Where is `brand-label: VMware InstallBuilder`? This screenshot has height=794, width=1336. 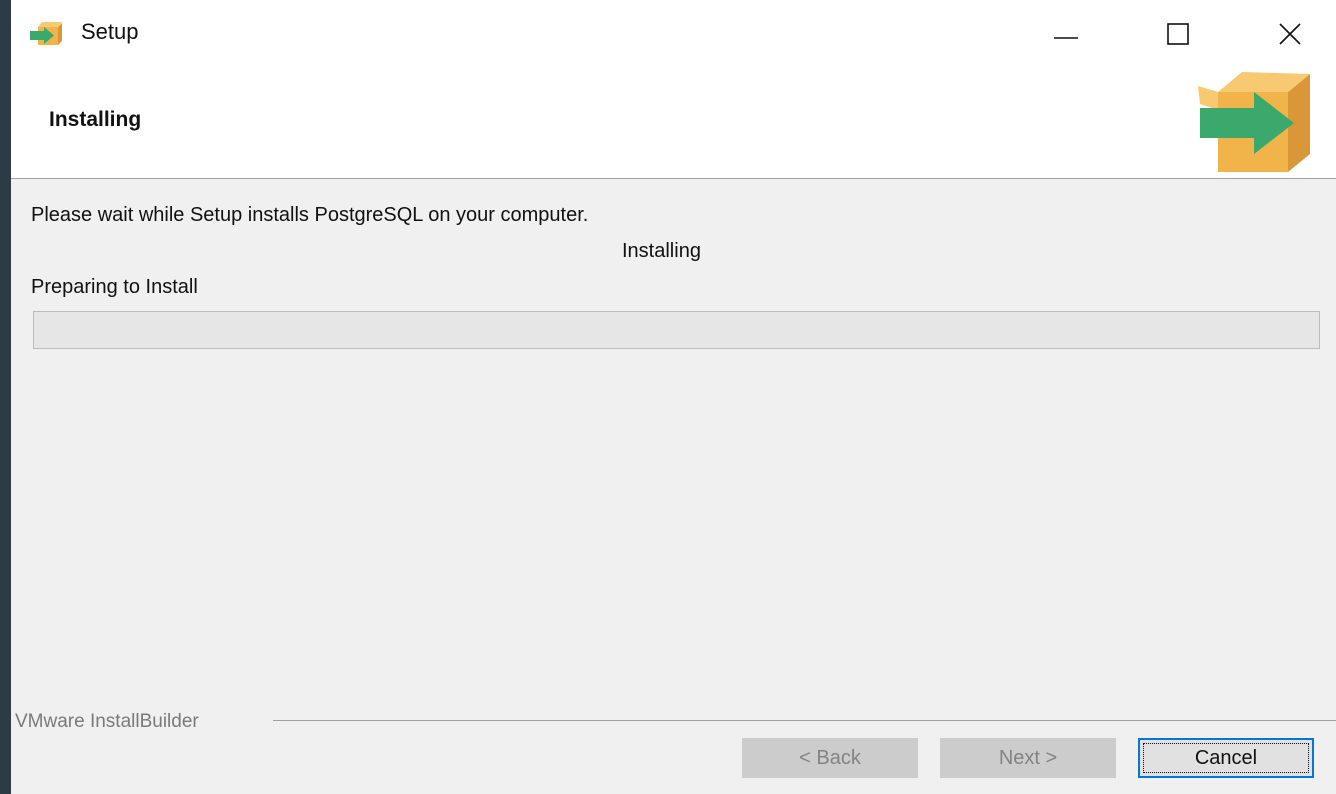 brand-label: VMware InstallBuilder is located at coordinates (107, 721).